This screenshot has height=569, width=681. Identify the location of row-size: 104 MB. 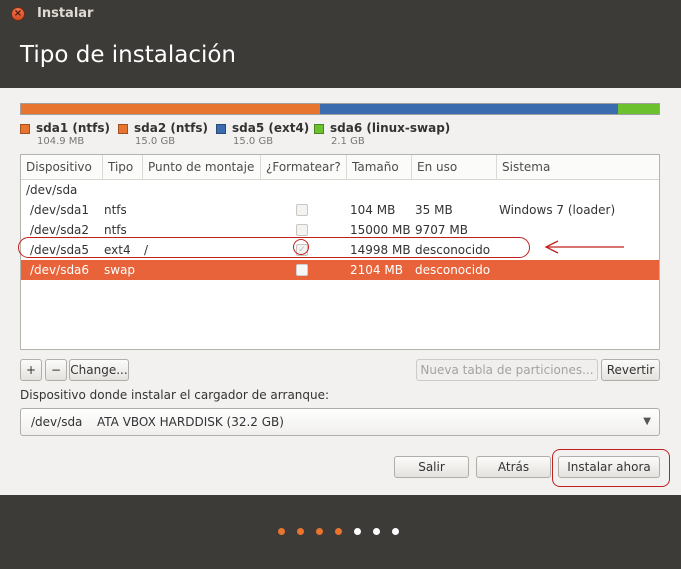
(373, 210).